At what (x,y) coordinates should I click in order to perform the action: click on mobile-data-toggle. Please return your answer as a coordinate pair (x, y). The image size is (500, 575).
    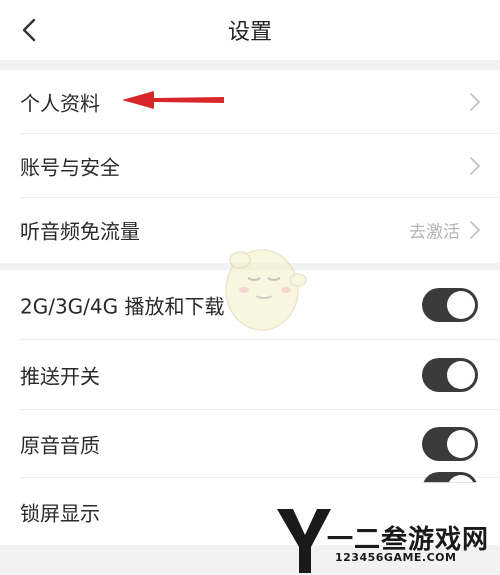
    Looking at the image, I should click on (450, 305).